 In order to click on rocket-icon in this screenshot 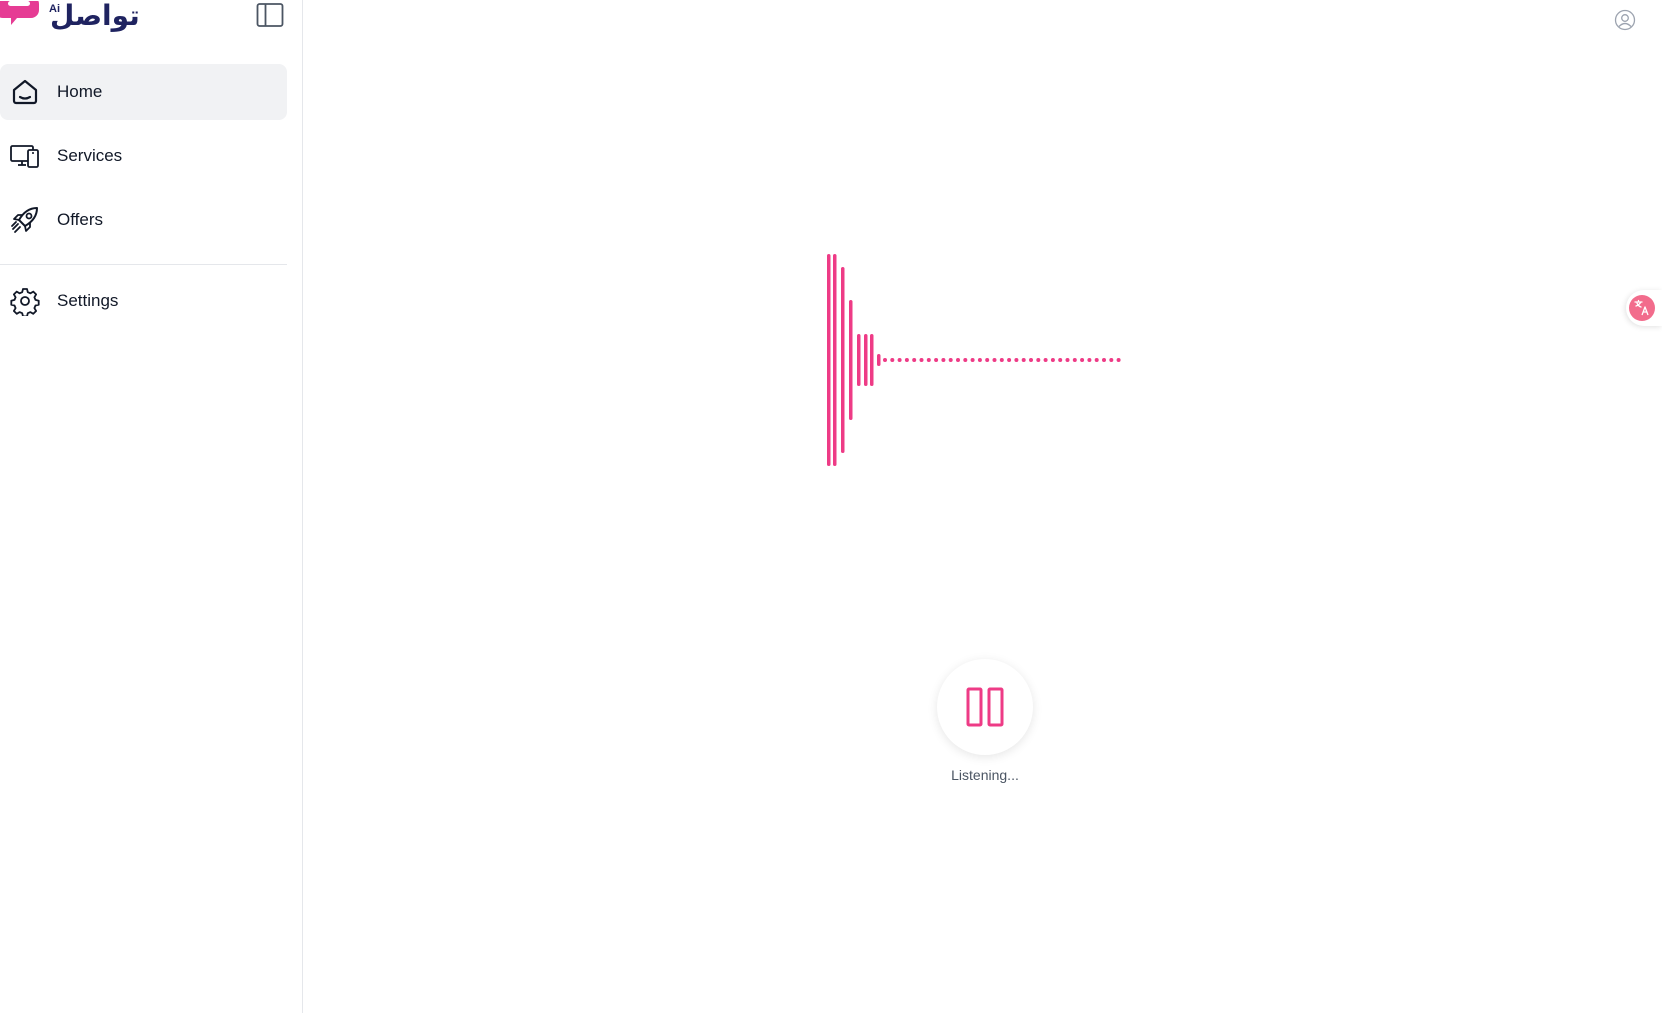, I will do `click(25, 220)`.